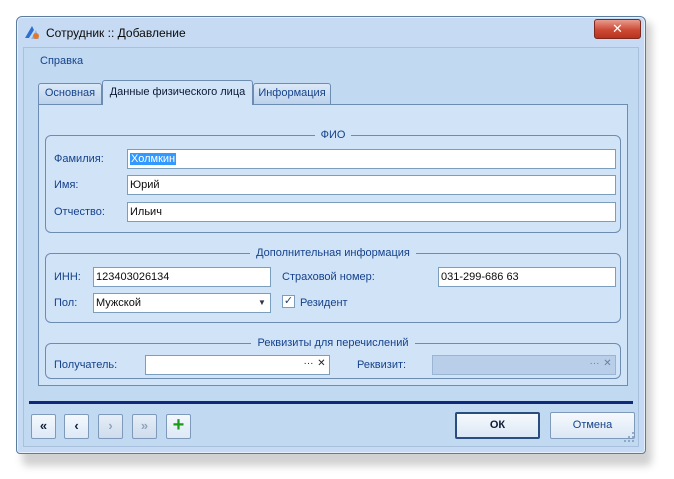 This screenshot has width=674, height=479. What do you see at coordinates (237, 365) in the screenshot?
I see `recipient-input: ··· ✕` at bounding box center [237, 365].